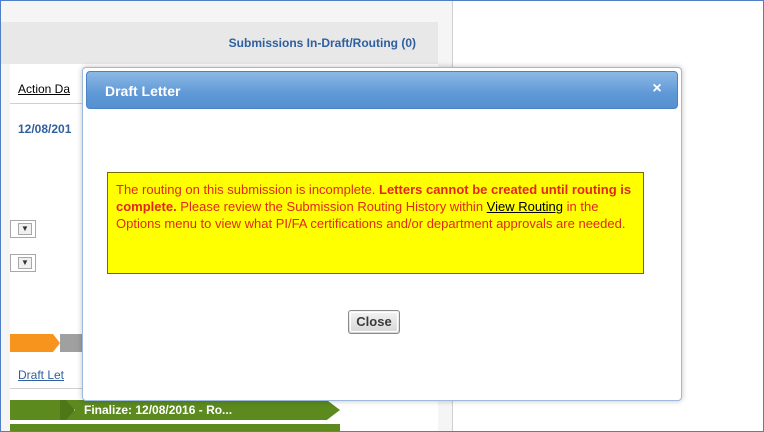 The width and height of the screenshot is (764, 432). What do you see at coordinates (322, 43) in the screenshot?
I see `submissions-header-title: Submissions In-Draft/Routing (0)` at bounding box center [322, 43].